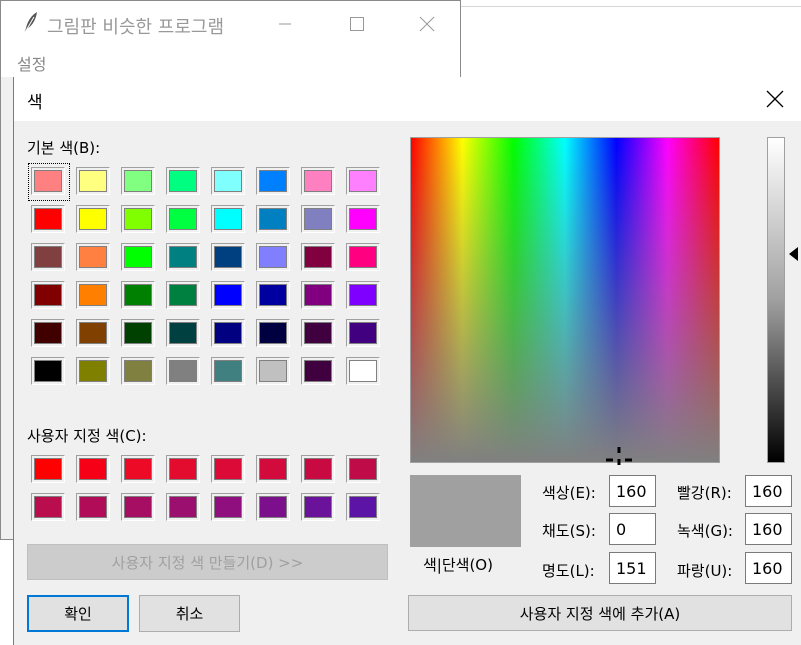 The image size is (801, 645). What do you see at coordinates (776, 300) in the screenshot?
I see `luminosity-slider` at bounding box center [776, 300].